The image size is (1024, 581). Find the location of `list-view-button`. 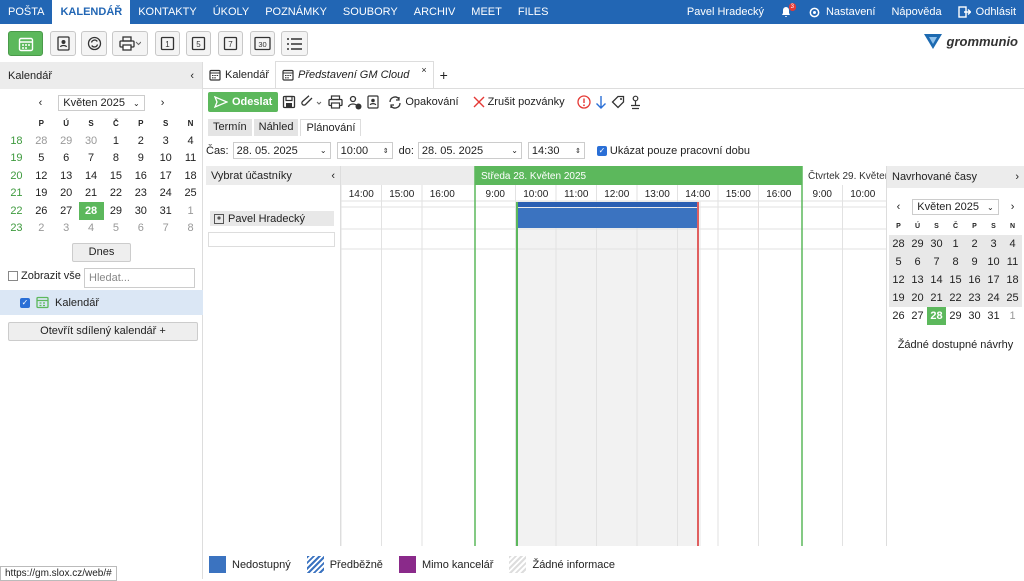

list-view-button is located at coordinates (294, 43).